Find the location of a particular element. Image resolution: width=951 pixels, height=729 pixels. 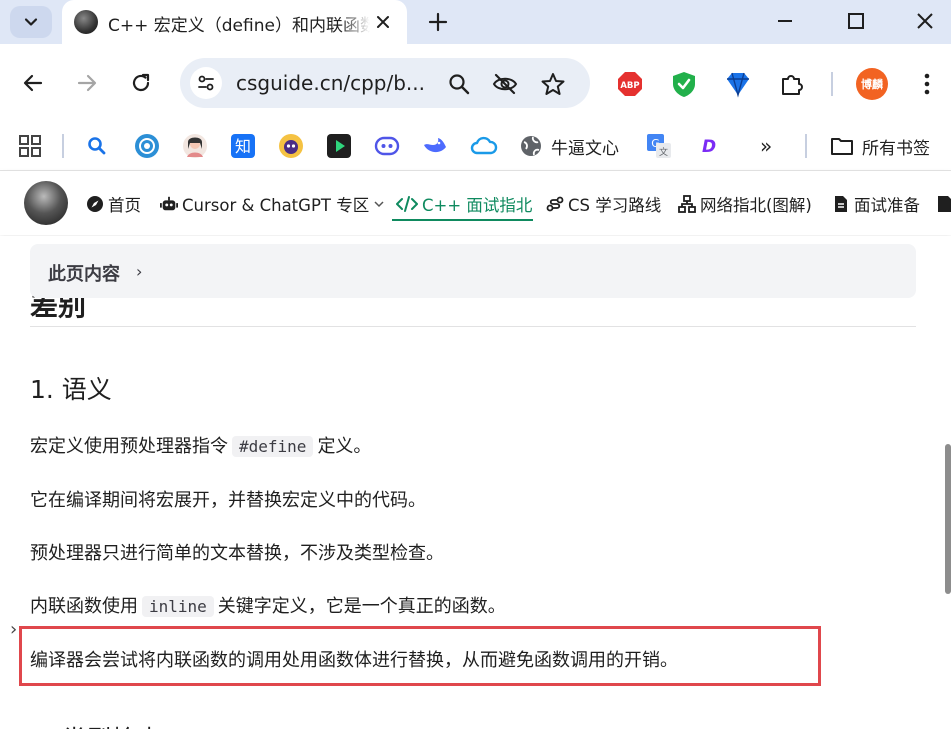

back-button is located at coordinates (33, 83).